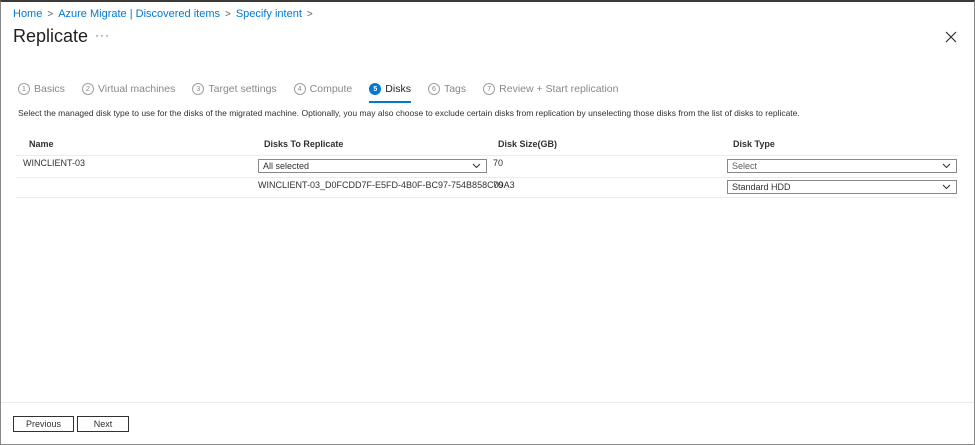  What do you see at coordinates (41, 144) in the screenshot?
I see `column-header-name: Name` at bounding box center [41, 144].